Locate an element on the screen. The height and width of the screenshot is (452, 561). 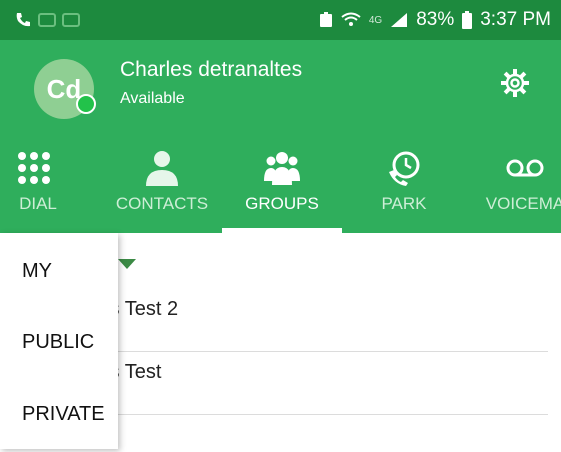
phone-clock-icon is located at coordinates (404, 168).